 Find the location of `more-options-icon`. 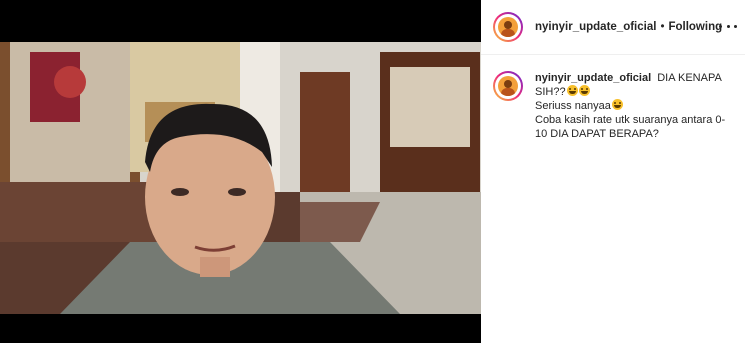

more-options-icon is located at coordinates (728, 26).